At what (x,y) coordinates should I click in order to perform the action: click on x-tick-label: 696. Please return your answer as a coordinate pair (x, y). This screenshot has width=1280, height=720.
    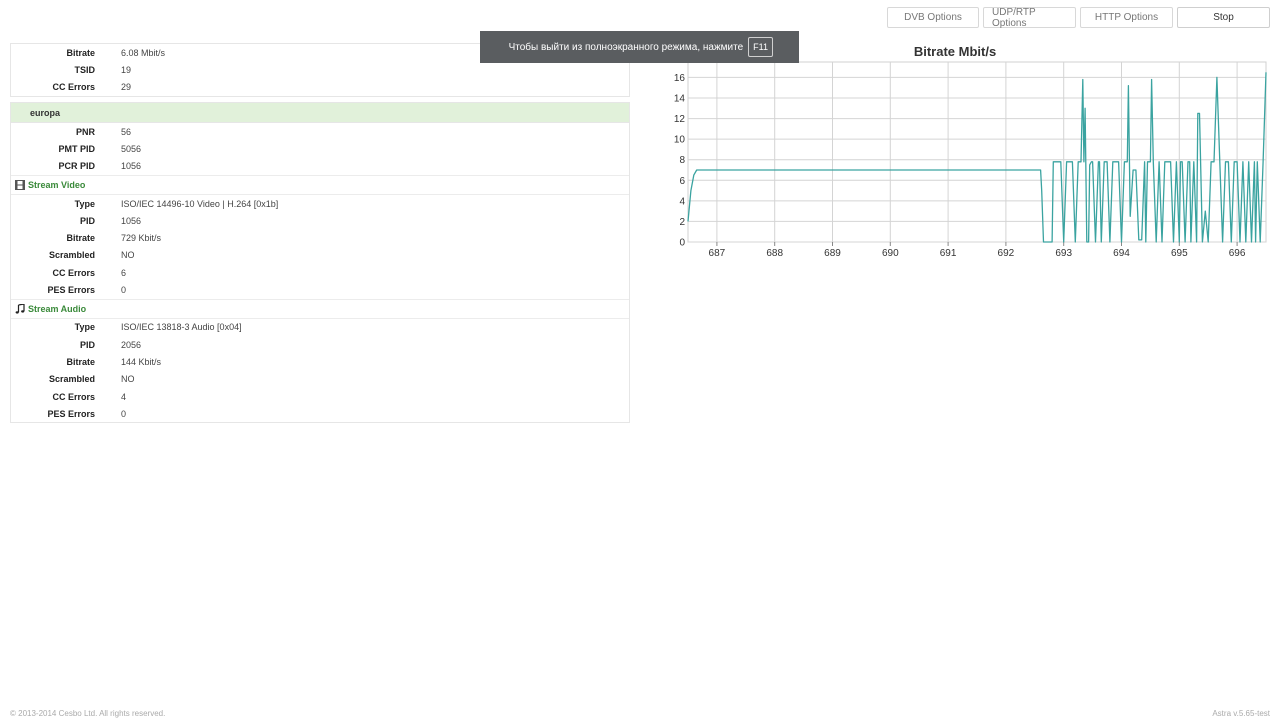
    Looking at the image, I should click on (1237, 253).